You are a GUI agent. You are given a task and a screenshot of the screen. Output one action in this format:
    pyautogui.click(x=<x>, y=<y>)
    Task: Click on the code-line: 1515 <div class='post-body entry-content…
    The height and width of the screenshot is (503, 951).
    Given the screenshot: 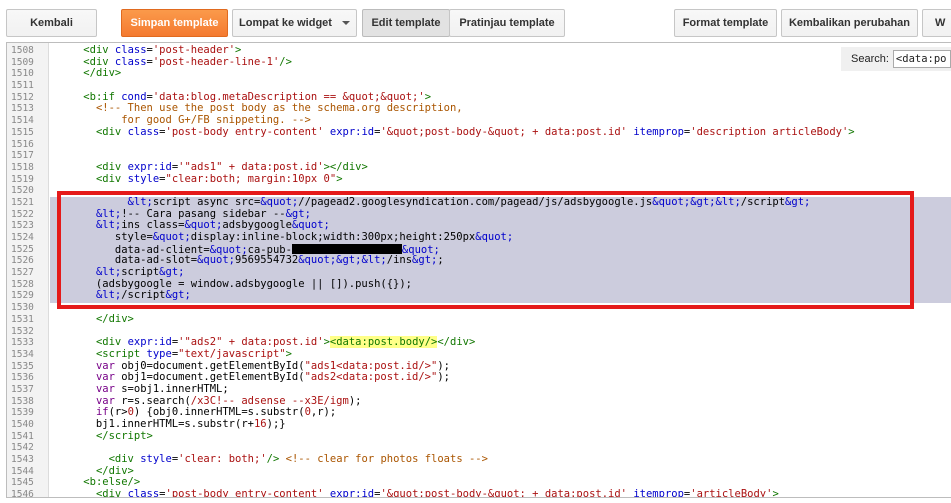 What is the action you would take?
    pyautogui.click(x=479, y=132)
    